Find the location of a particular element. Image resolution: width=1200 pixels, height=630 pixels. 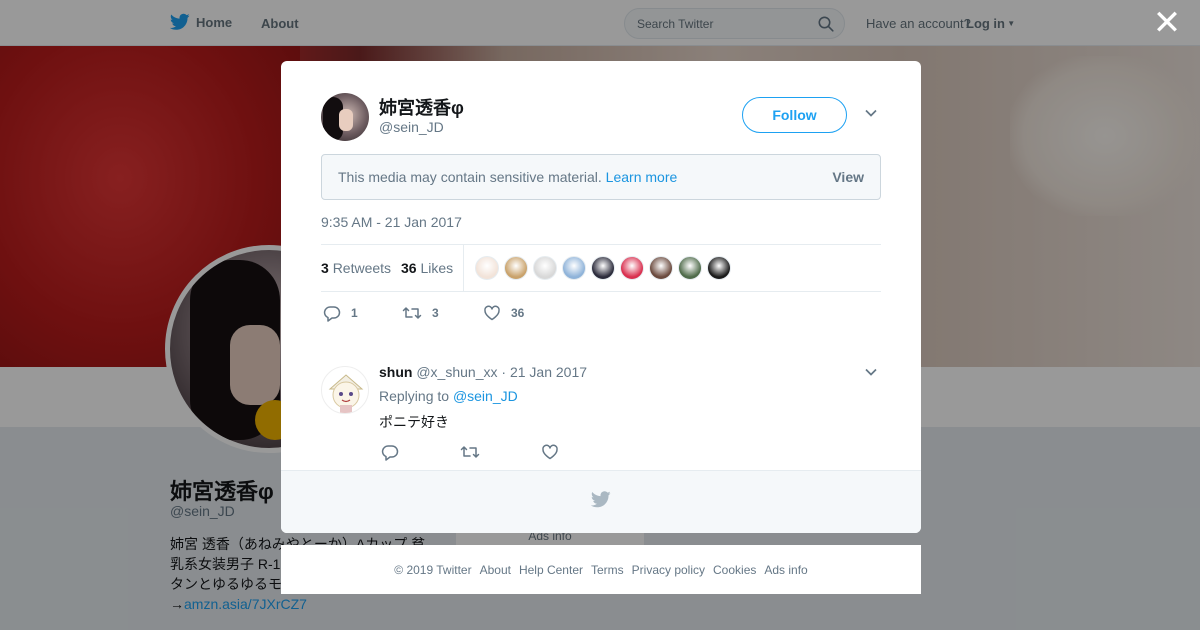

reply-action: 1 is located at coordinates (340, 313).